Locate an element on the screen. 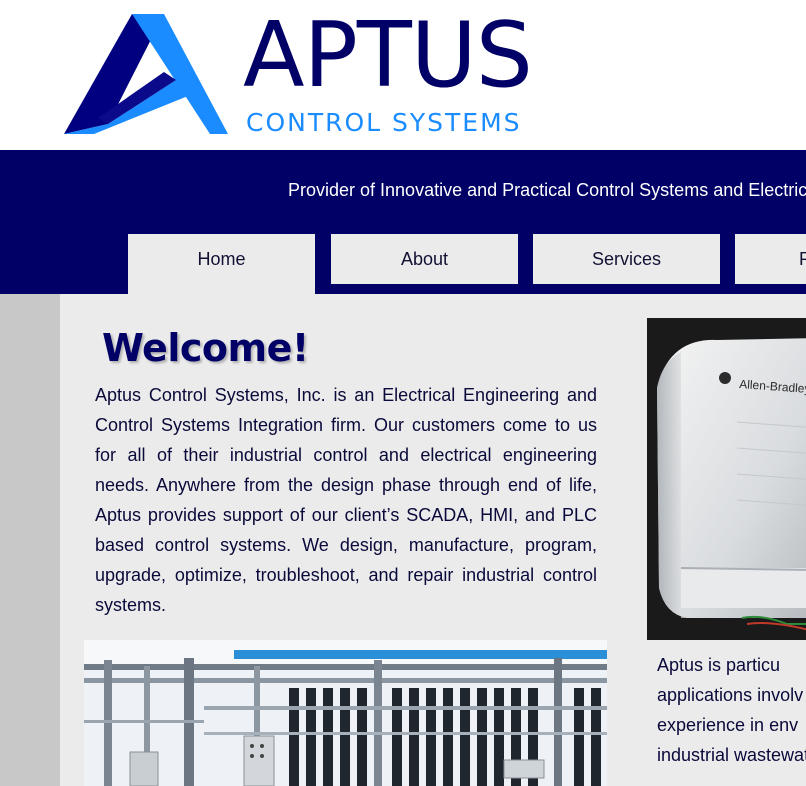 This screenshot has height=786, width=806. filtration-plant-photo is located at coordinates (345, 713).